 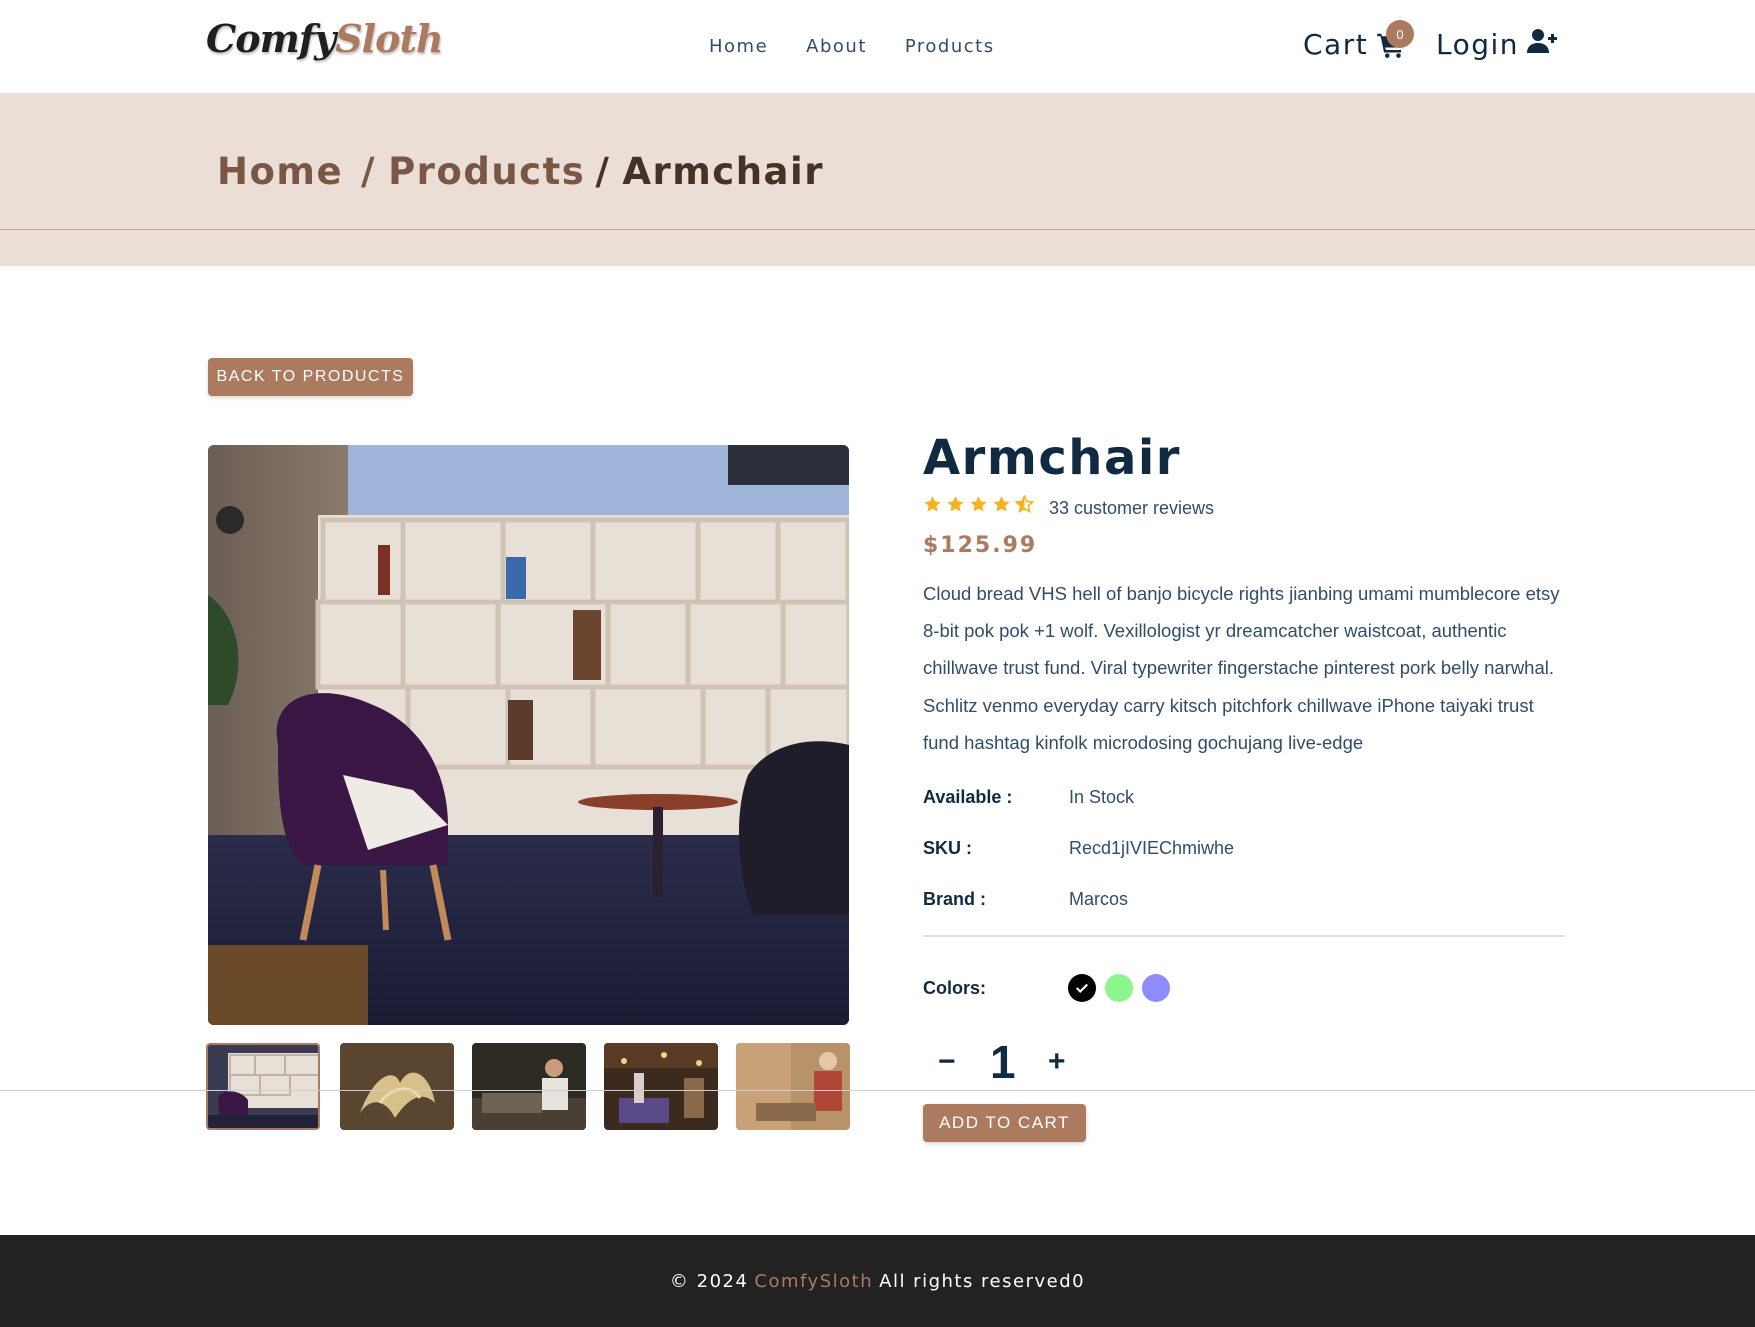 I want to click on footer-brand: ComfySloth, so click(x=814, y=1281).